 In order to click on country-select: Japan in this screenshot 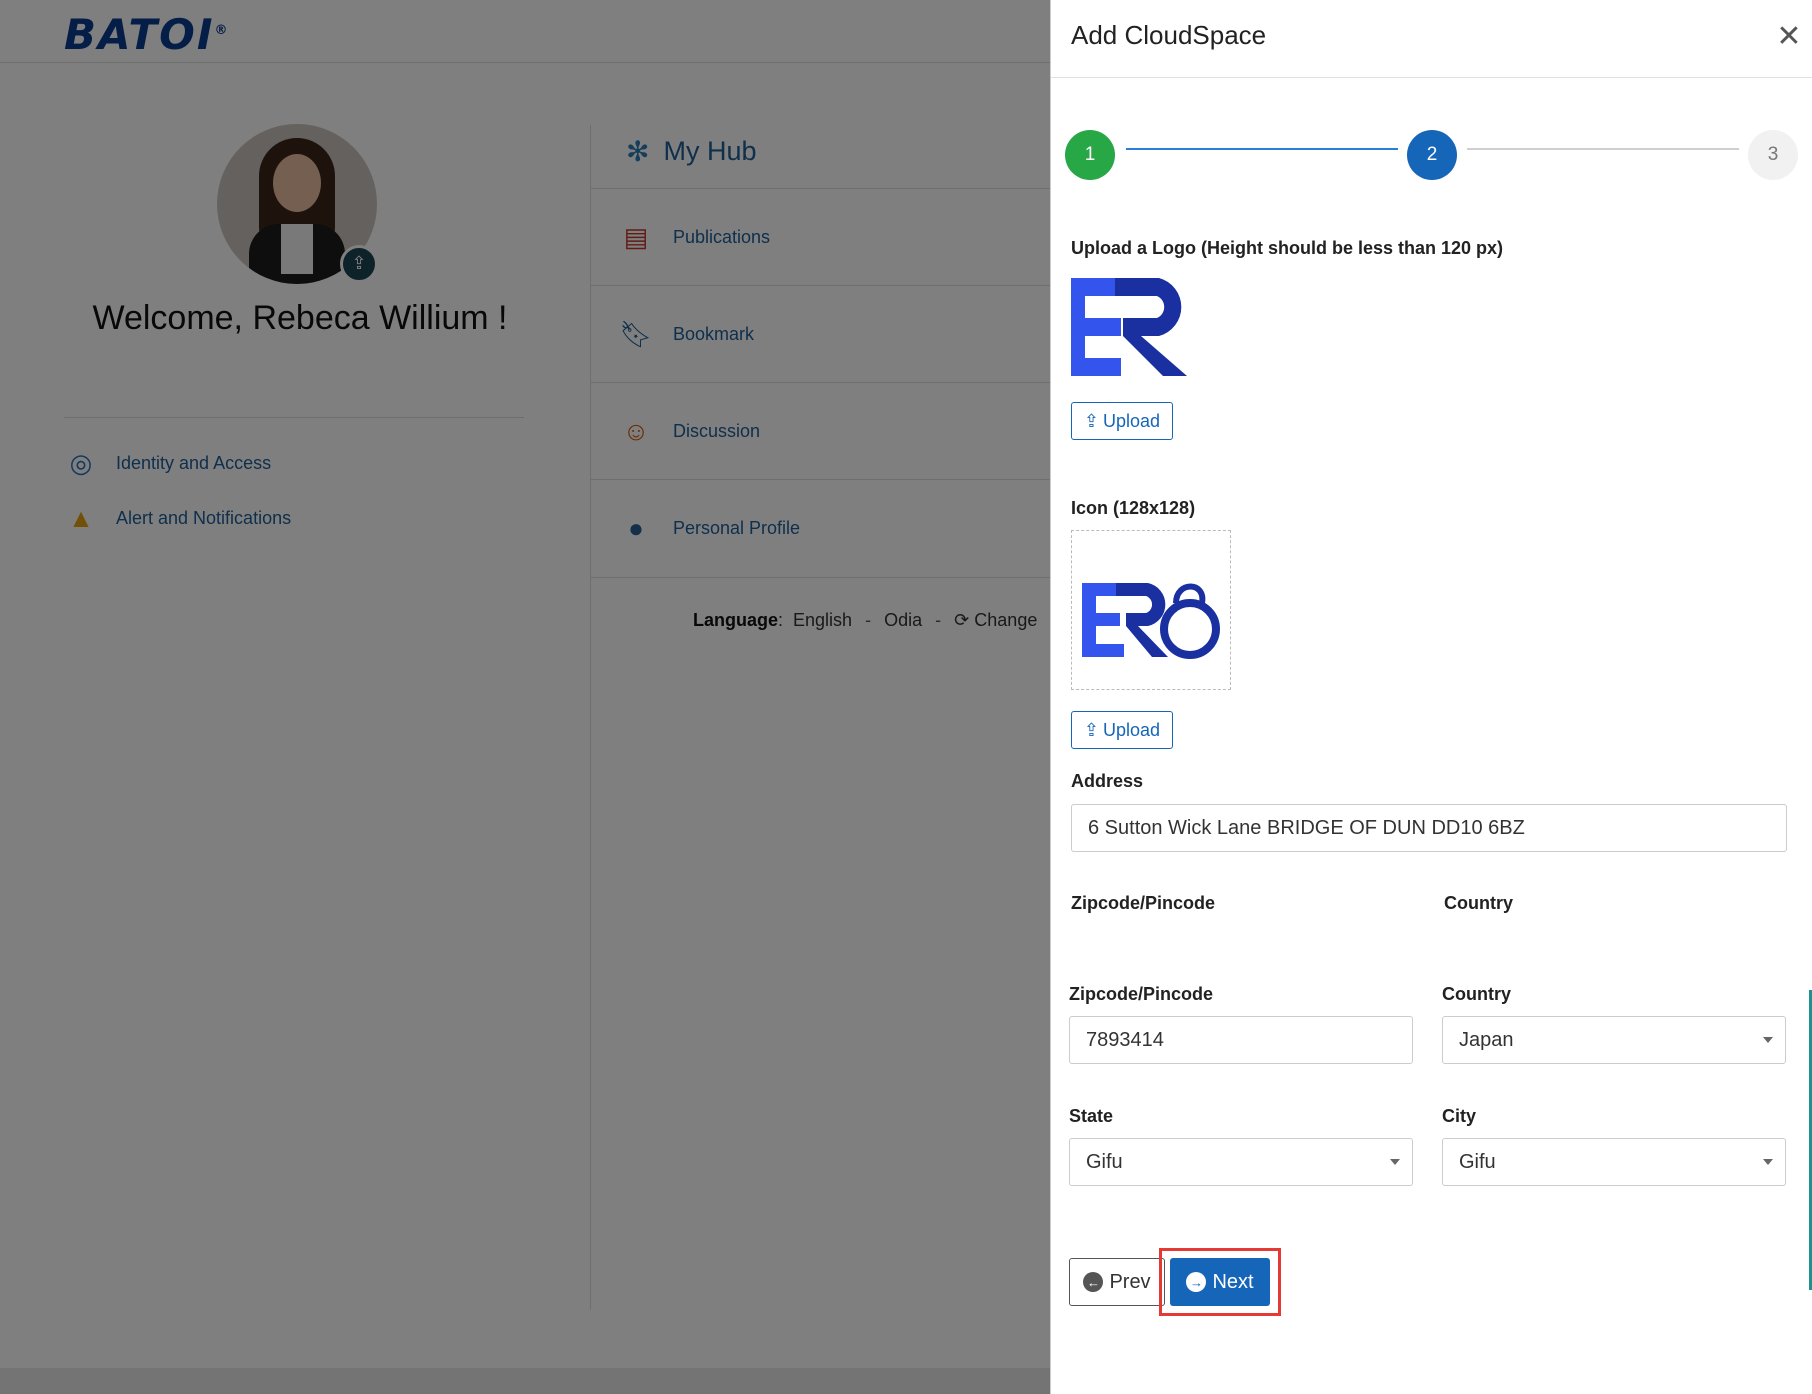, I will do `click(1614, 1040)`.